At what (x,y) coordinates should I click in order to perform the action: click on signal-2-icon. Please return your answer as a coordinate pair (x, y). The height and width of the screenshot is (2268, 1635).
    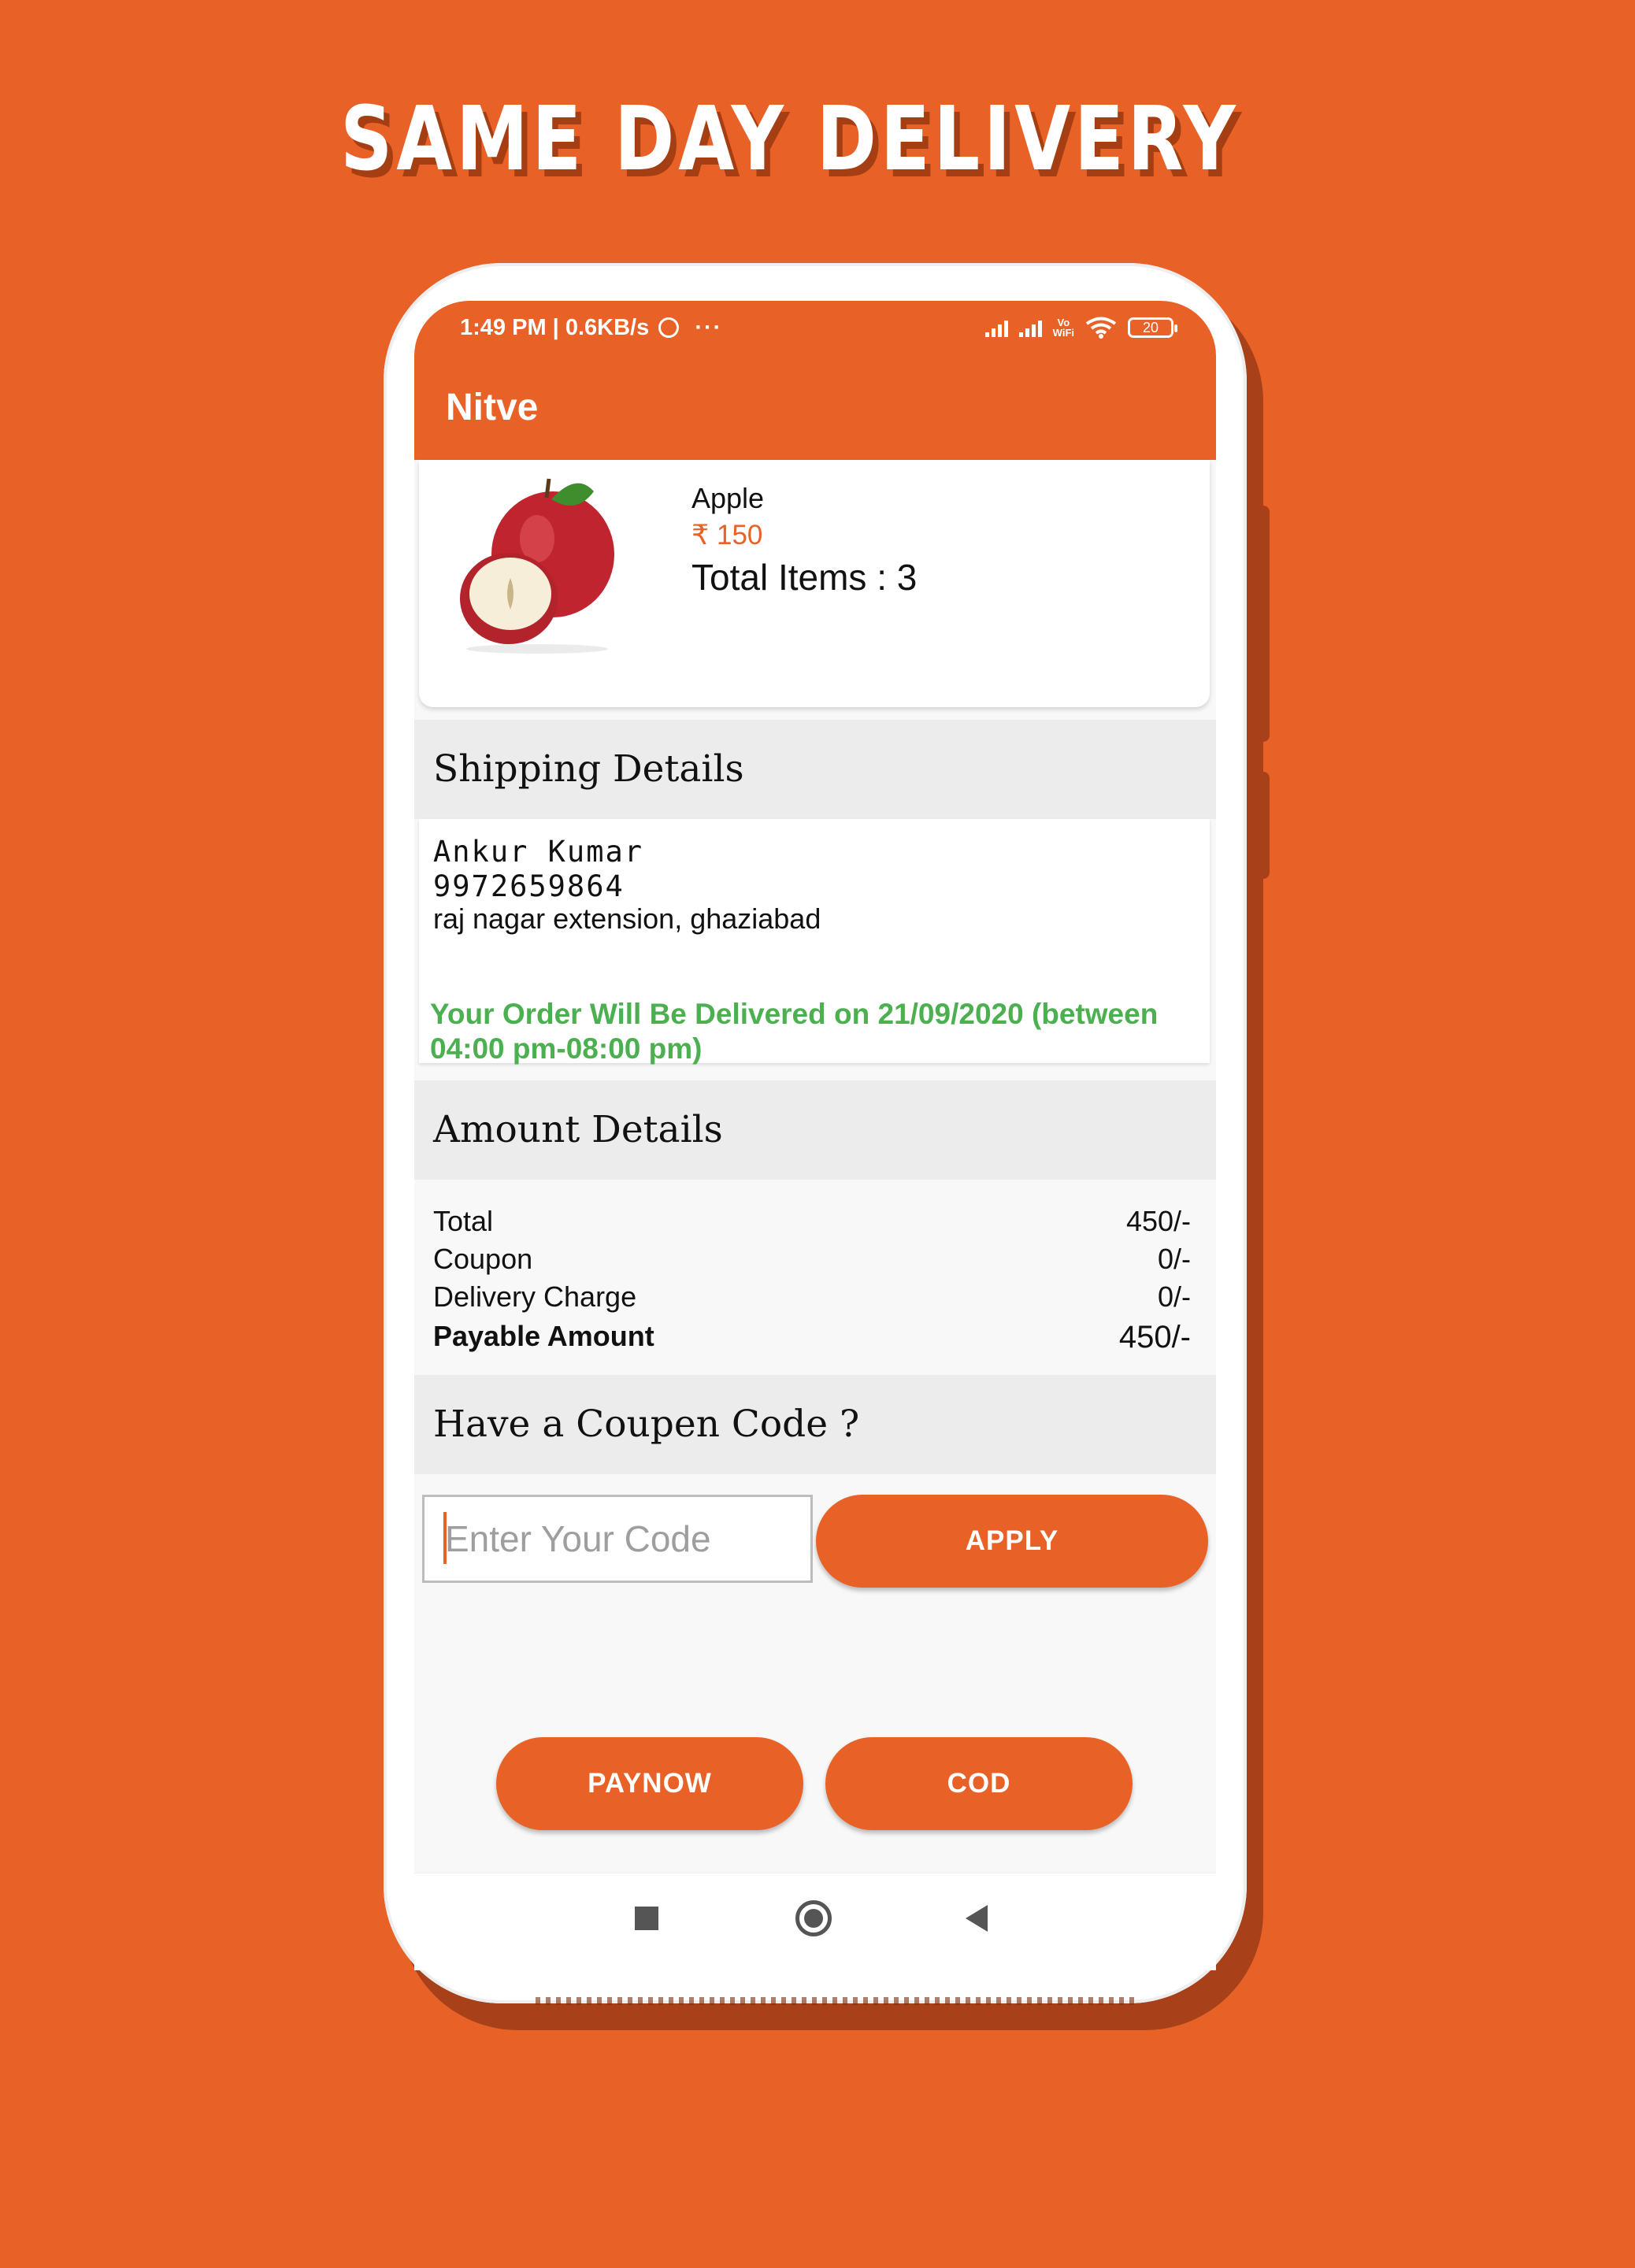
    Looking at the image, I should click on (1030, 327).